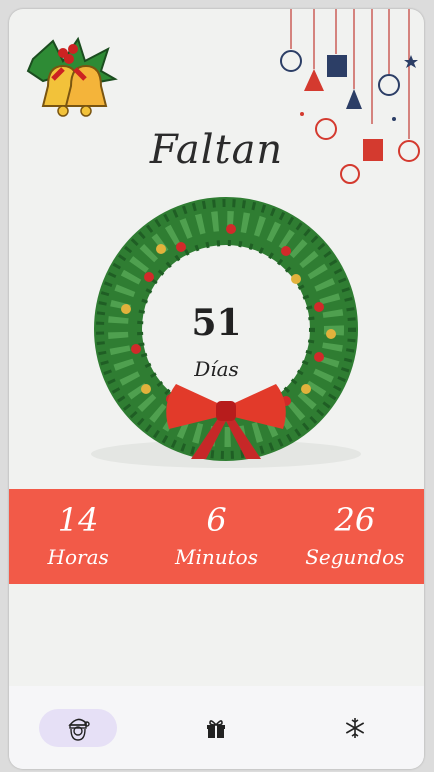  I want to click on bottom-navigation, so click(216, 727).